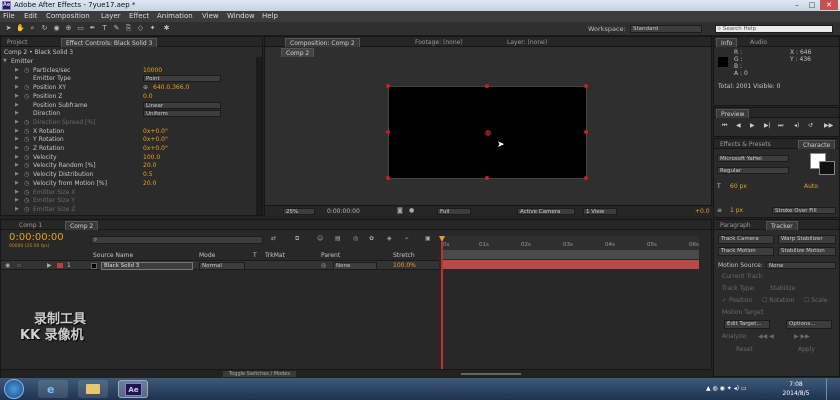 The image size is (840, 400). Describe the element at coordinates (299, 211) in the screenshot. I see `zoom-select: 25%` at that location.